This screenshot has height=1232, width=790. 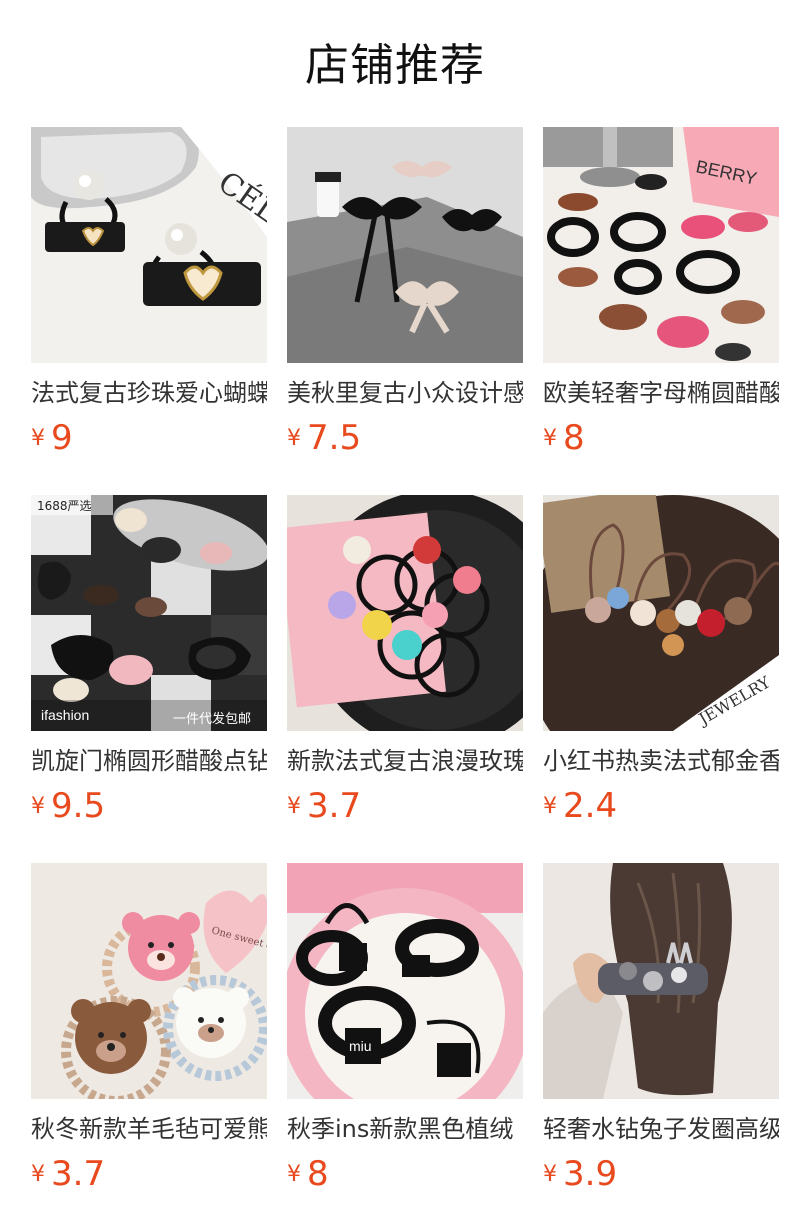 I want to click on product-title: 新款法式复古浪漫玫瑰, so click(x=405, y=762).